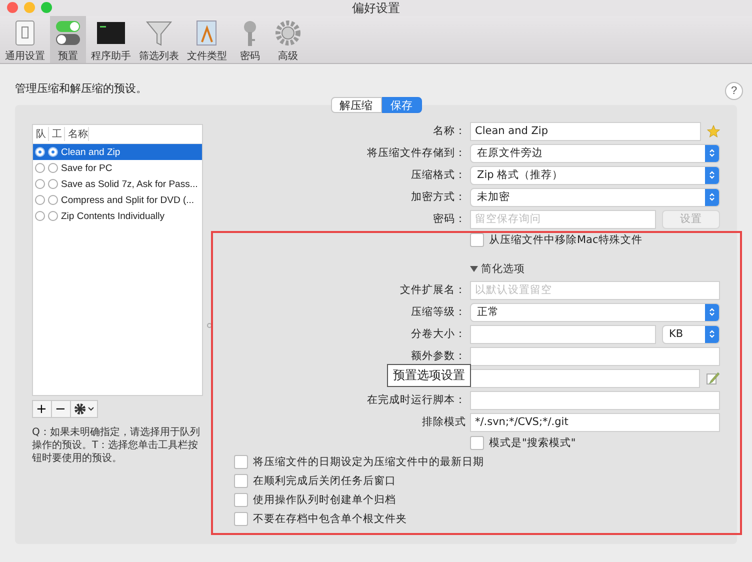  Describe the element at coordinates (117, 168) in the screenshot. I see `preset-row: Save for PC` at that location.